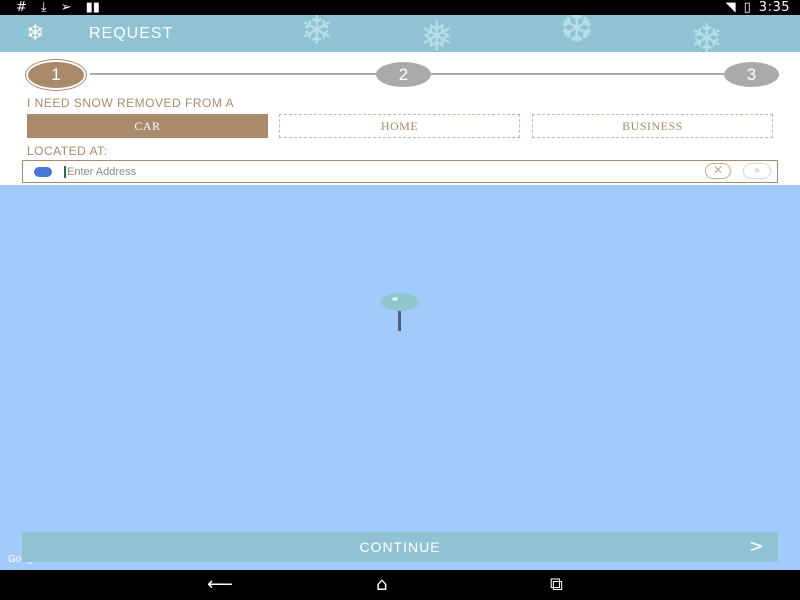 This screenshot has height=600, width=800. I want to click on map-pin-stem, so click(399, 321).